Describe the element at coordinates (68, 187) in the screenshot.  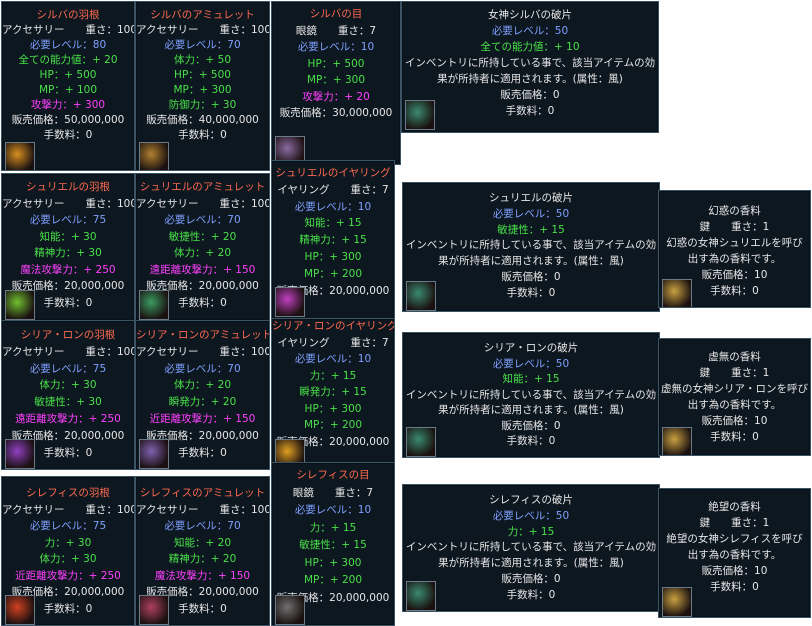
I see `item-name: シュリエルの羽根` at that location.